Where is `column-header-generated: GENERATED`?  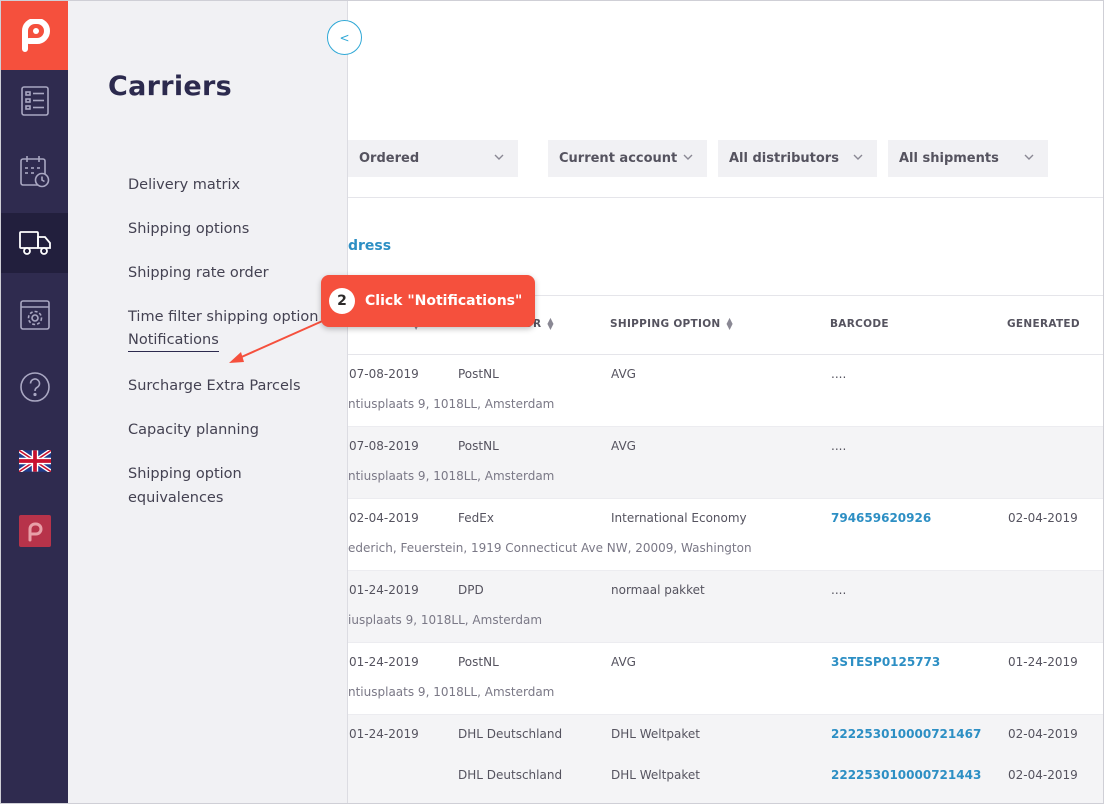
column-header-generated: GENERATED is located at coordinates (1043, 324).